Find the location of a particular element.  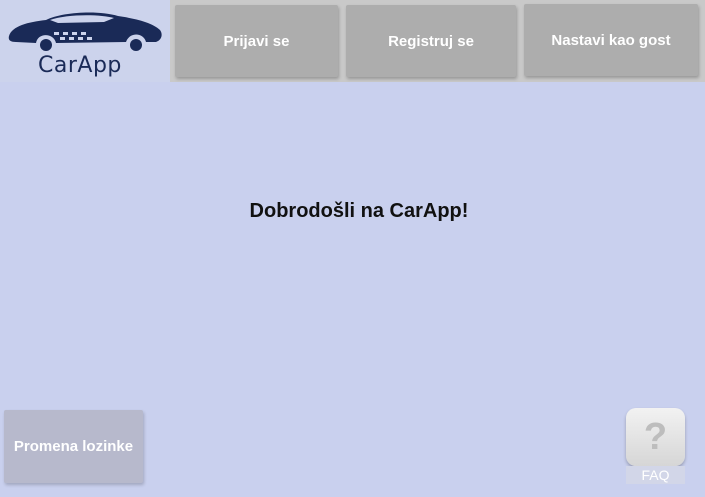

login-button: Prijavi se is located at coordinates (256, 41).